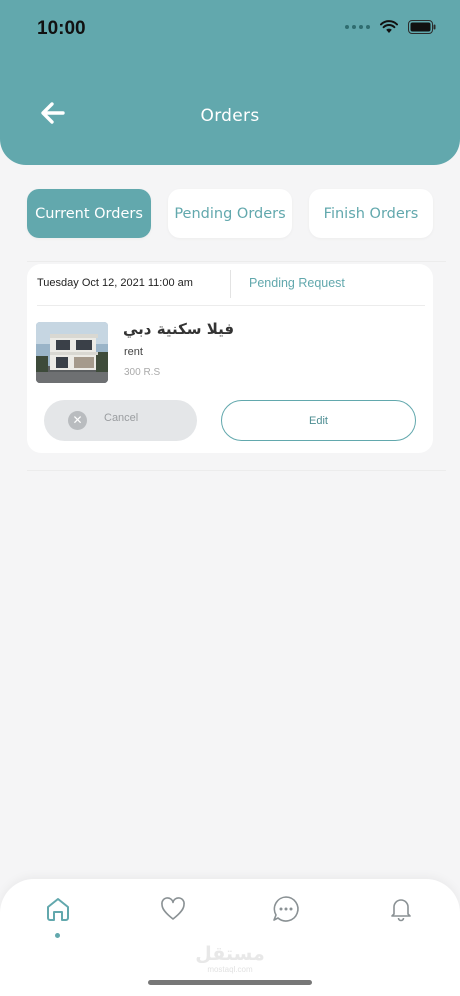 This screenshot has width=460, height=996. What do you see at coordinates (72, 352) in the screenshot?
I see `property-thumbnail` at bounding box center [72, 352].